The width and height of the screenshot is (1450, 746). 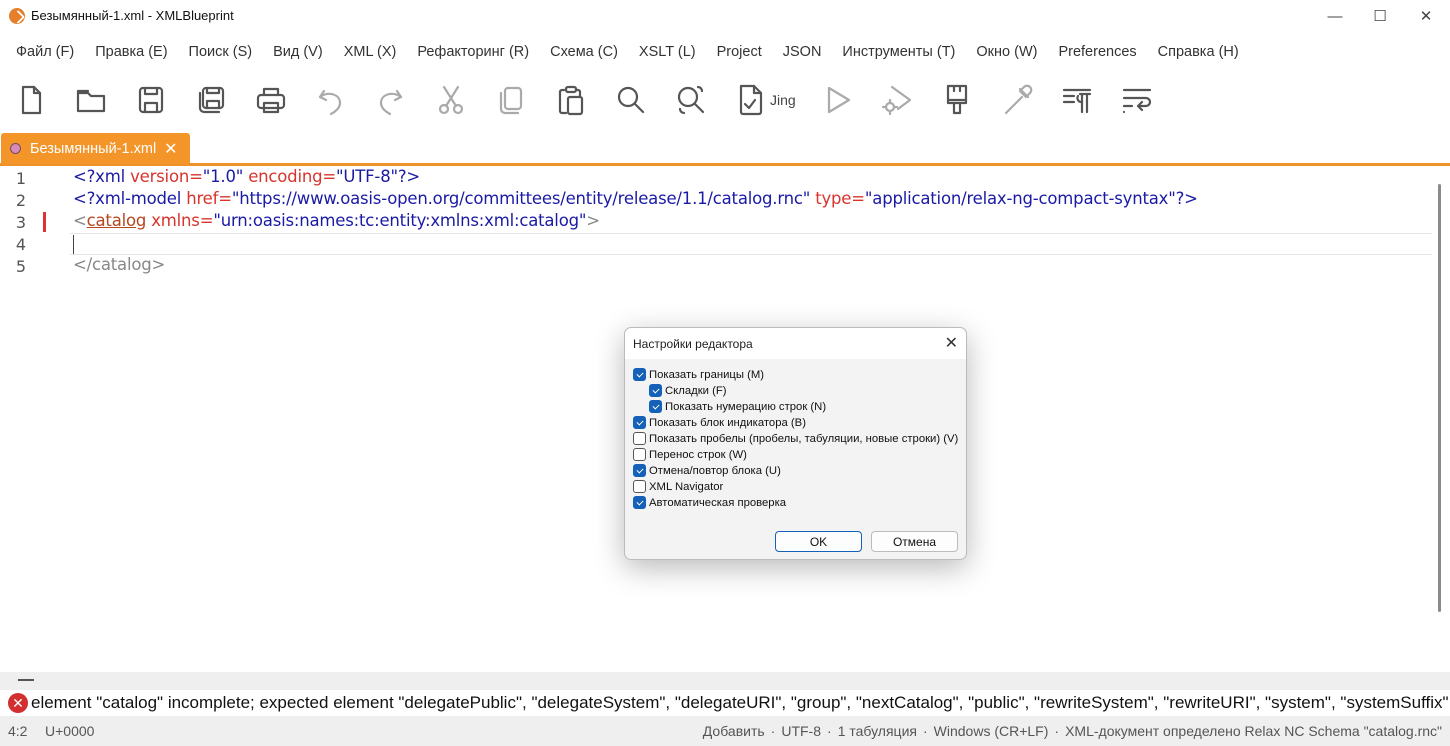 I want to click on copy-icon, so click(x=511, y=100).